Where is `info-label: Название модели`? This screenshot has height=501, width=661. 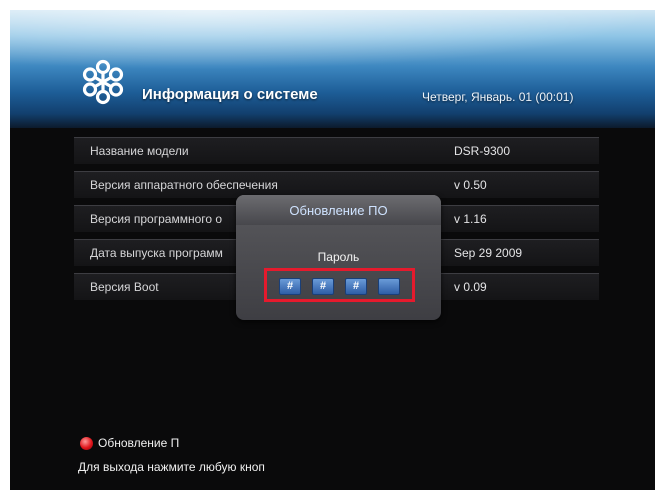
info-label: Название модели is located at coordinates (139, 151).